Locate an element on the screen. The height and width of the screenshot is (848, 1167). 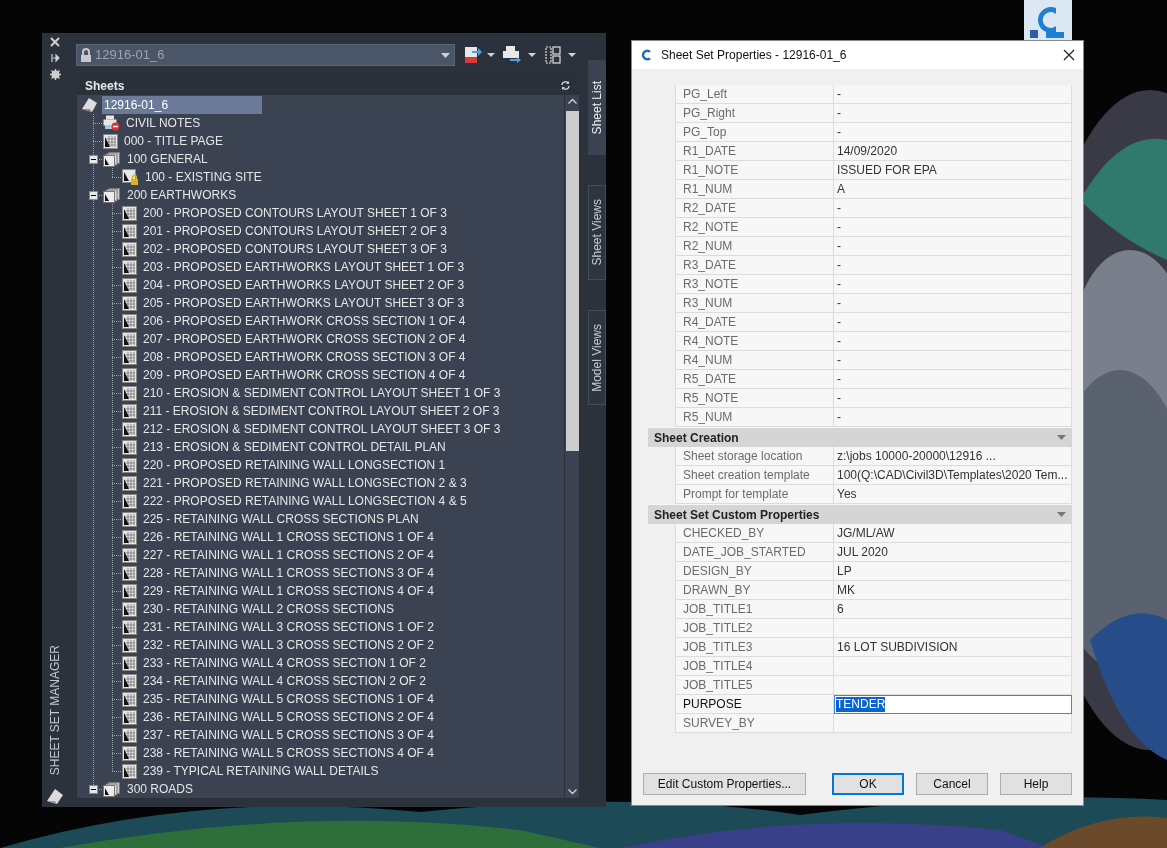
tree-item: 212 - EROSION & SEDIMENT CONTROL LAYOUT SHEET 3 OF 3 is located at coordinates (321, 429).